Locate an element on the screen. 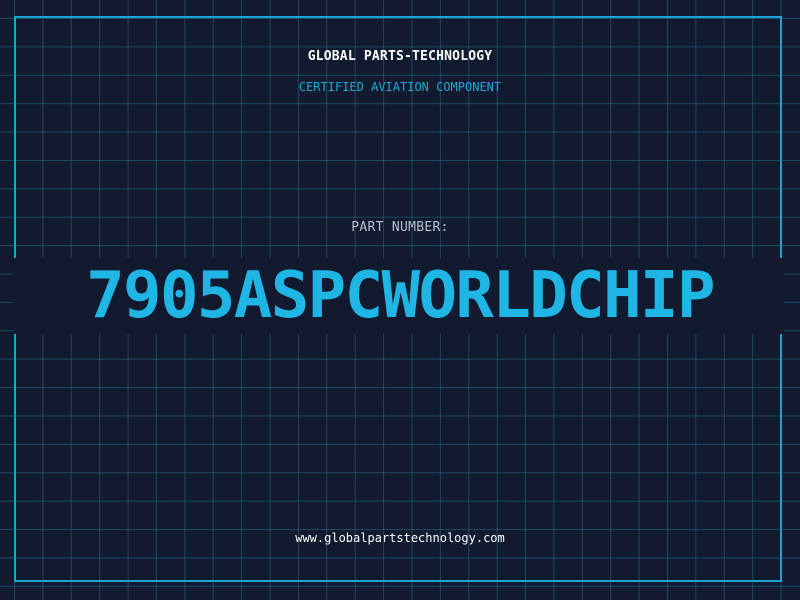 This screenshot has width=800, height=600. website-url: www.globalpartstechnology.com is located at coordinates (400, 538).